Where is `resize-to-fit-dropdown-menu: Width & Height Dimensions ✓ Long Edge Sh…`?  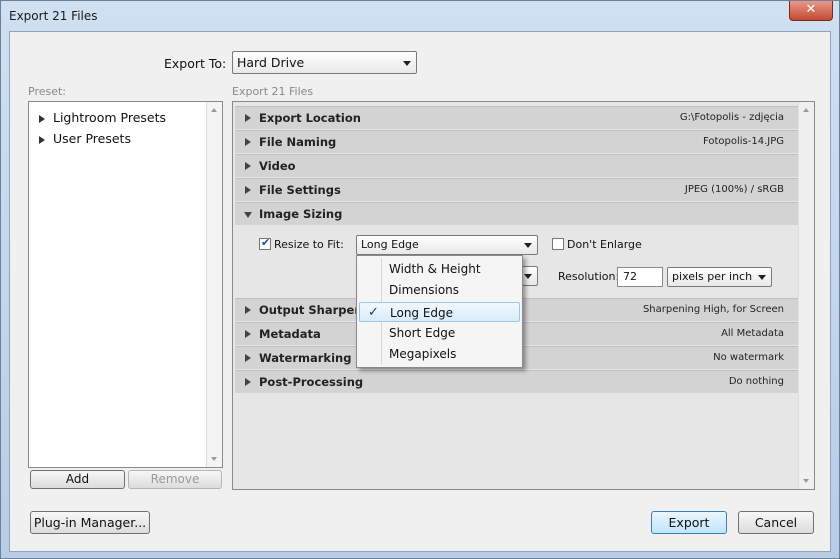 resize-to-fit-dropdown-menu: Width & Height Dimensions ✓ Long Edge Sh… is located at coordinates (439, 311).